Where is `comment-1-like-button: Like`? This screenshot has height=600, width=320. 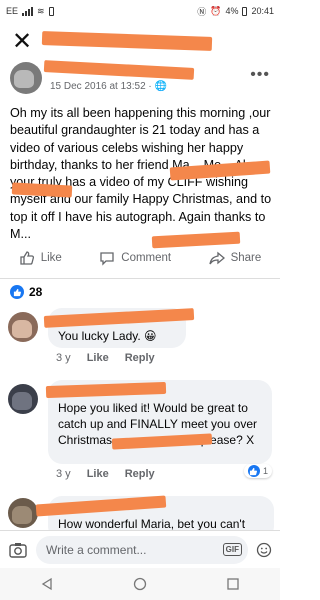 comment-1-like-button: Like is located at coordinates (98, 358).